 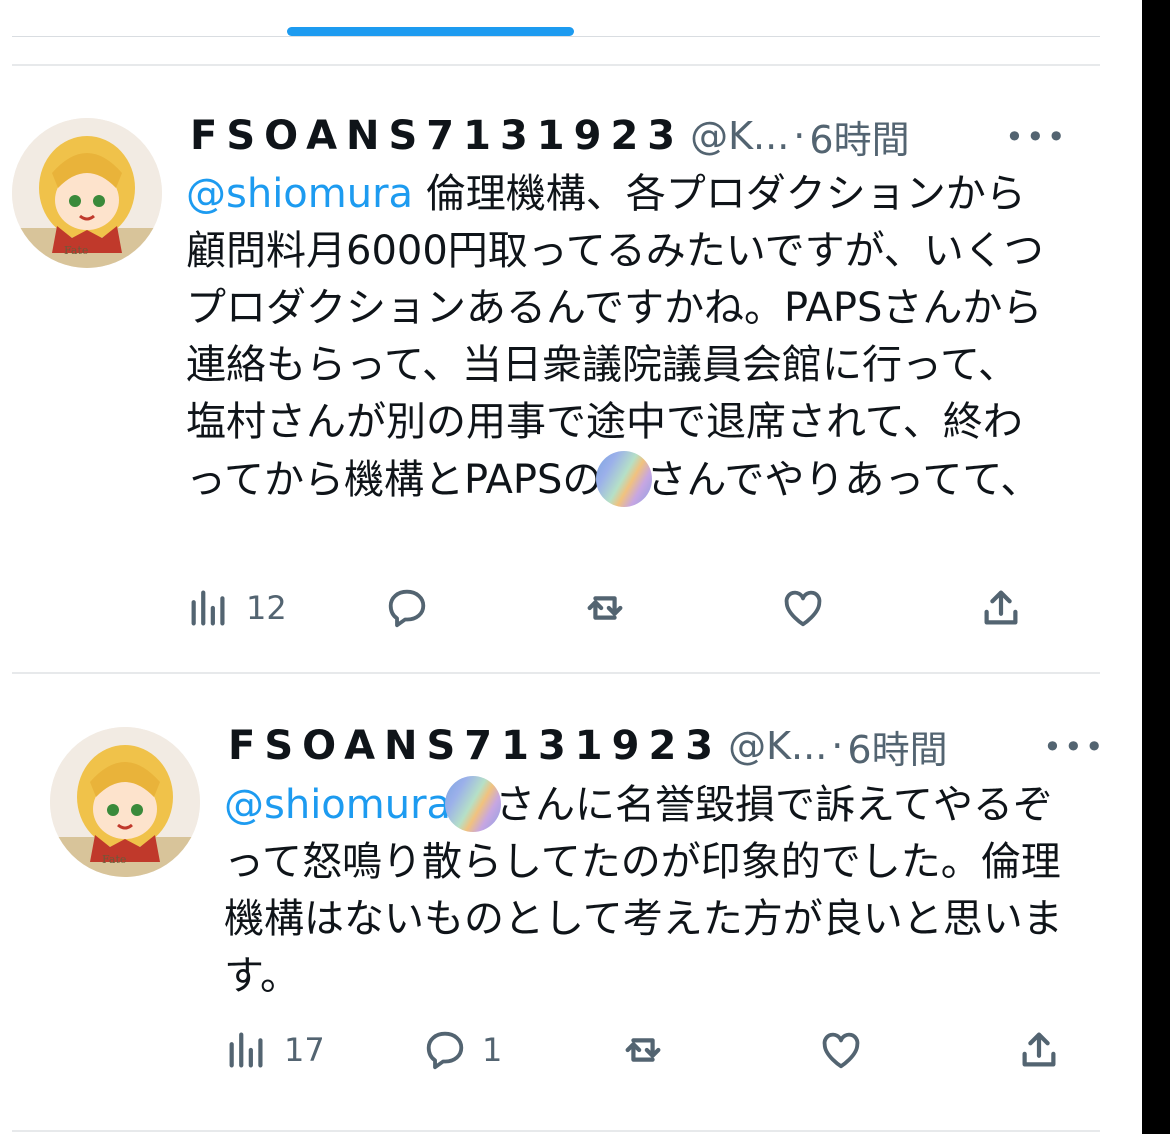 I want to click on screen-edge-bar, so click(x=1156, y=567).